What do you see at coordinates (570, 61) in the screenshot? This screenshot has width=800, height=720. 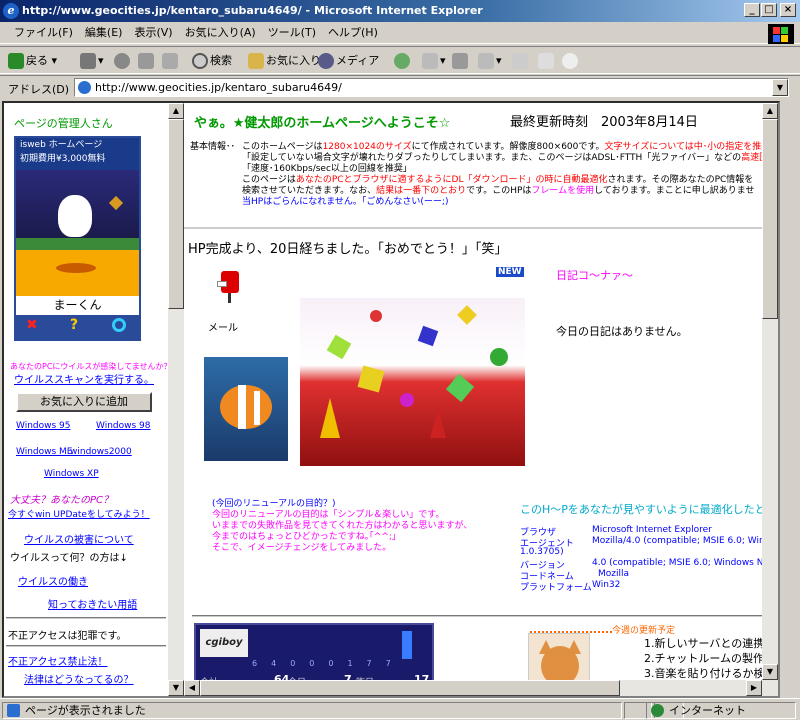 I see `messenger-button` at bounding box center [570, 61].